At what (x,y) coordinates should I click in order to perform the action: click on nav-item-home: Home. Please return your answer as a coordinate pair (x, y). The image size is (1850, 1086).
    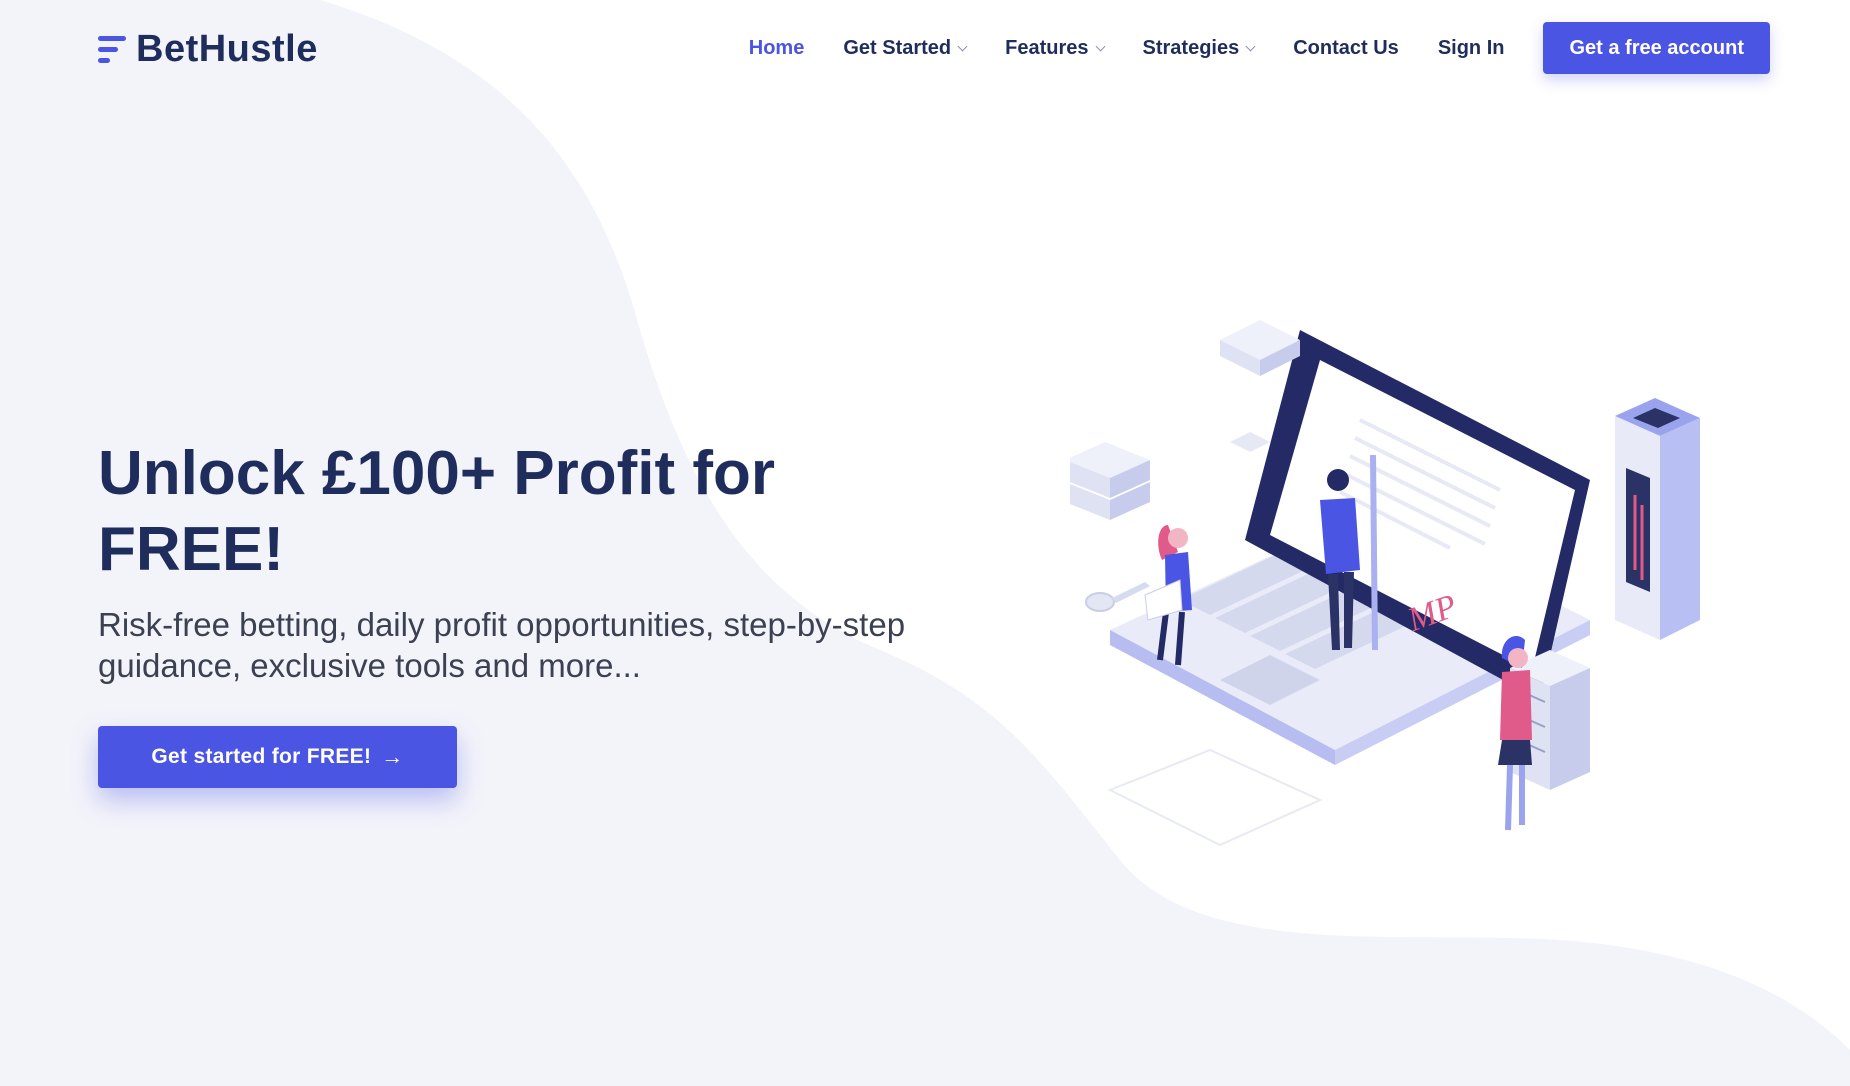
    Looking at the image, I should click on (777, 48).